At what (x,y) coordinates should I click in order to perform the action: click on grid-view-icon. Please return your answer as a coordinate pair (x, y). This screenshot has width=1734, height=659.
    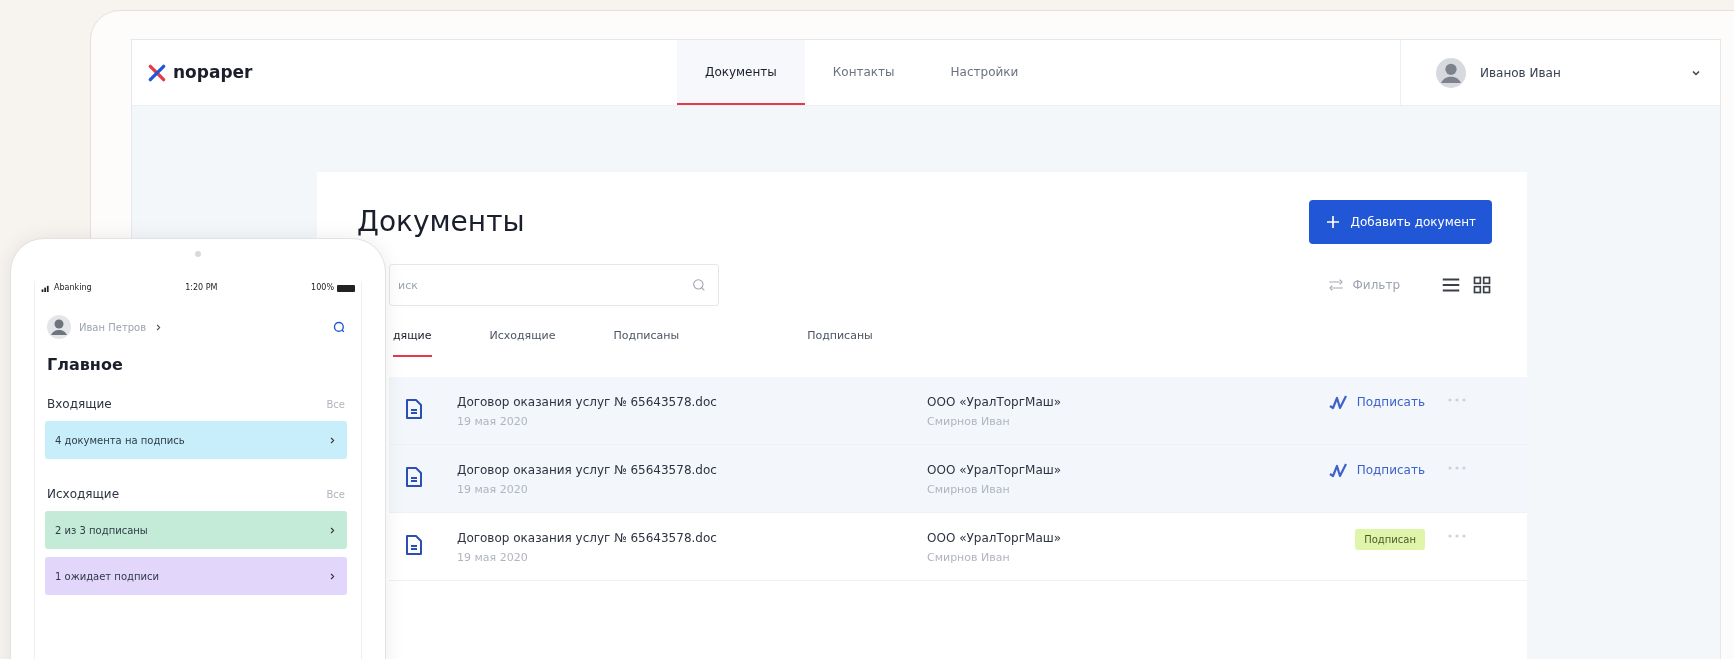
    Looking at the image, I should click on (1482, 285).